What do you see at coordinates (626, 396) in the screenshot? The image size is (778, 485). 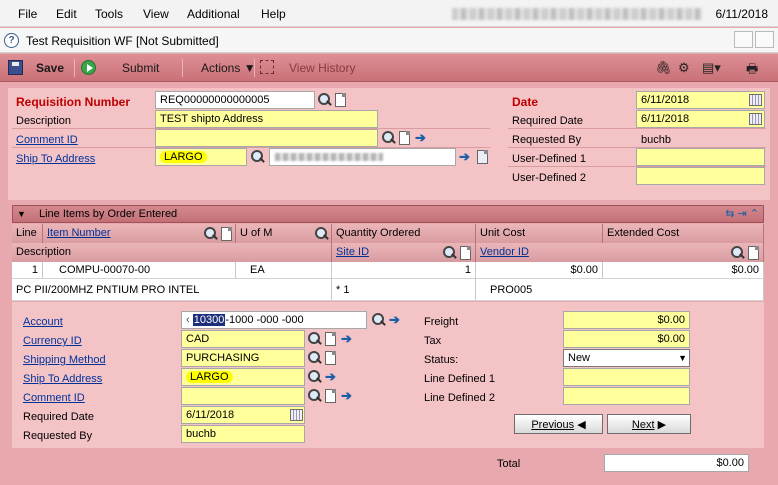 I see `line-defined-2-field` at bounding box center [626, 396].